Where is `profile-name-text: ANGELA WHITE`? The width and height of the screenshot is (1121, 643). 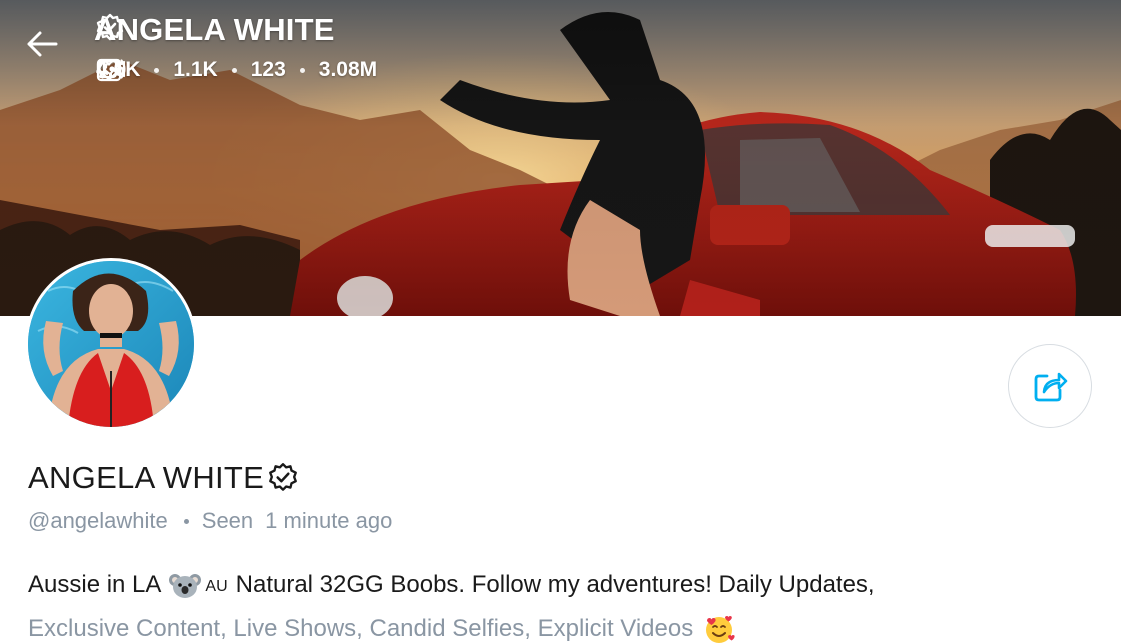
profile-name-text: ANGELA WHITE is located at coordinates (146, 477).